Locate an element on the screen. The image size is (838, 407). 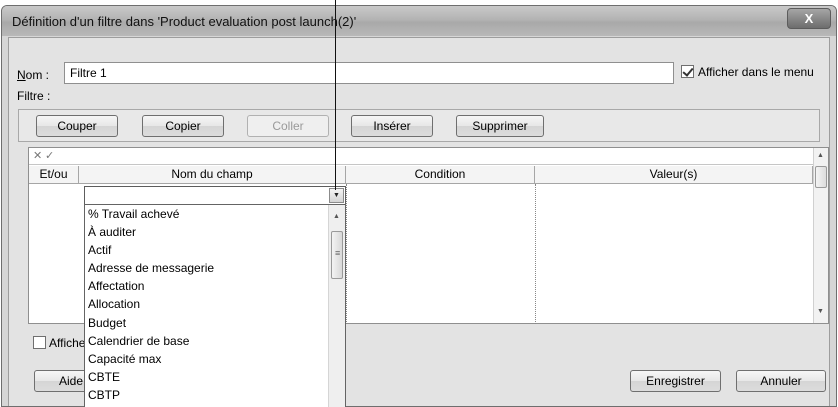
name-label: Nom : is located at coordinates (33, 75).